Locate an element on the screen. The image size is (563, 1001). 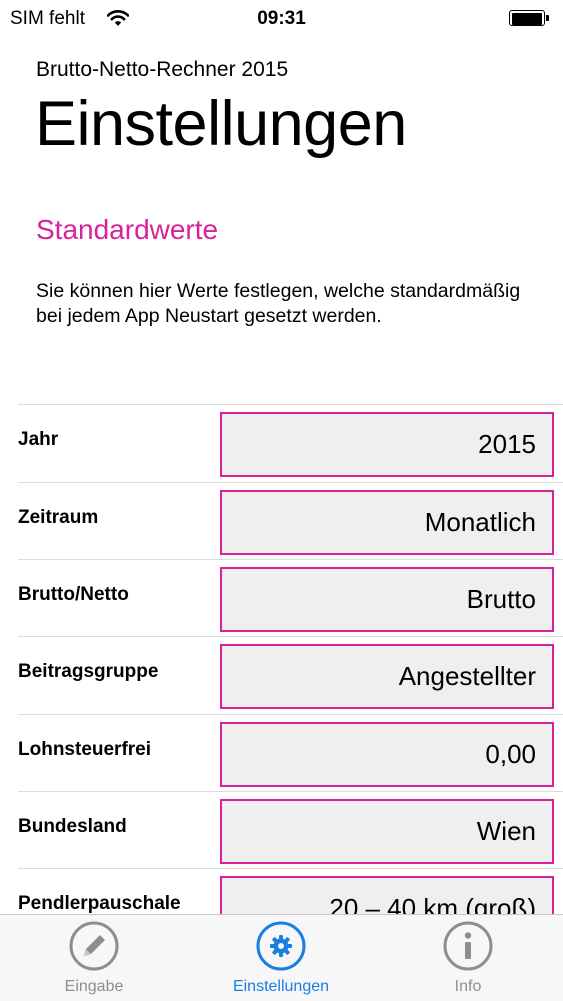
setting-label-bundesland: Bundesland is located at coordinates (72, 826).